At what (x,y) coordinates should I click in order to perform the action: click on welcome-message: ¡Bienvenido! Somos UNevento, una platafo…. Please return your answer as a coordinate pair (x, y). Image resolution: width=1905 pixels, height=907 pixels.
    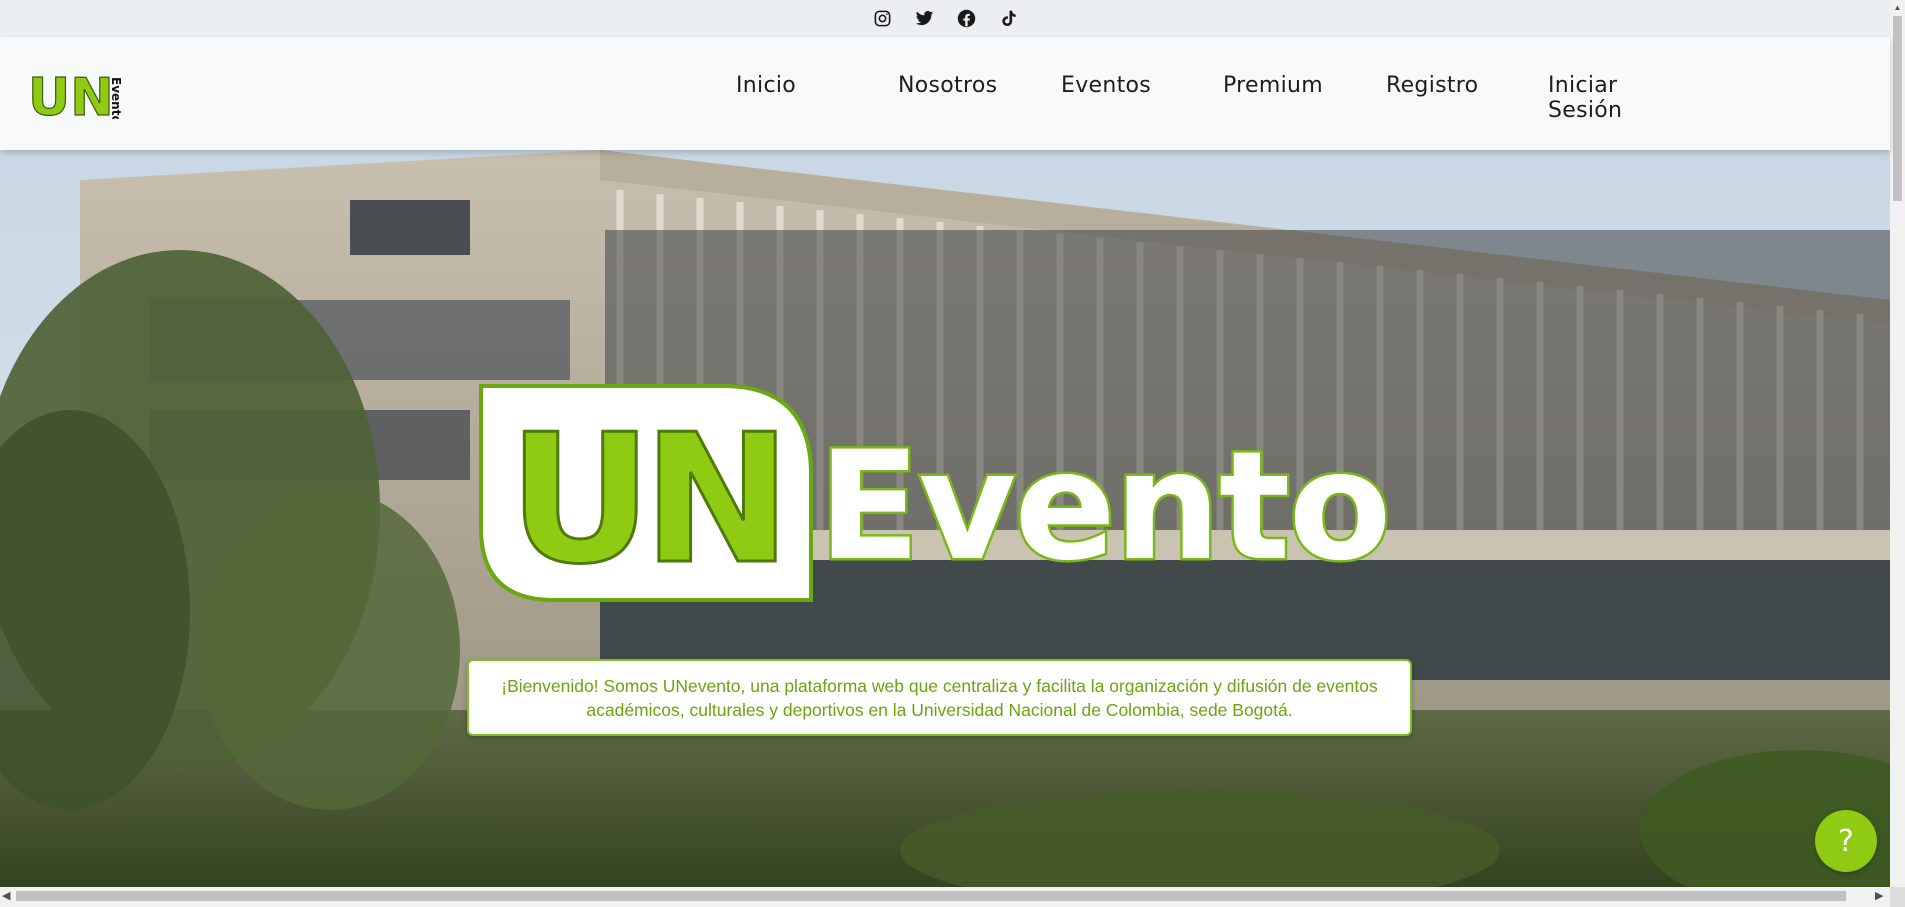
    Looking at the image, I should click on (939, 697).